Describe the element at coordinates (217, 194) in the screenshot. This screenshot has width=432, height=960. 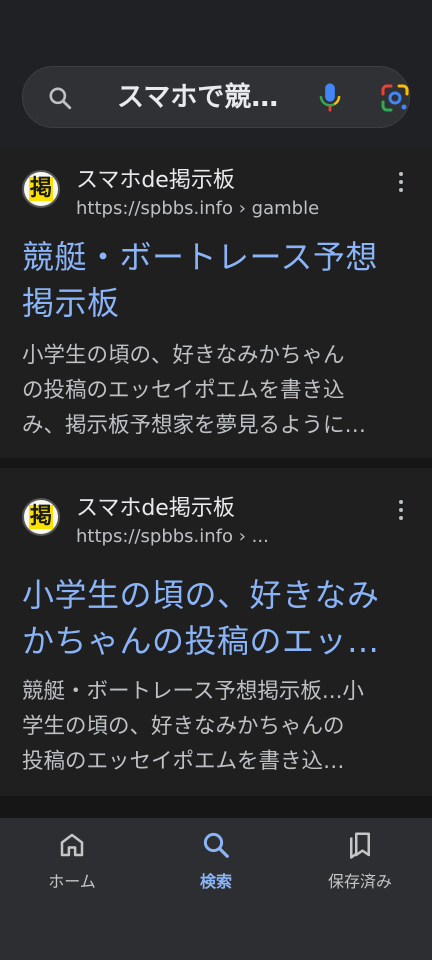
I see `site-info: 掲 スマホde掲示板 https://spbbs.info › gamble` at that location.